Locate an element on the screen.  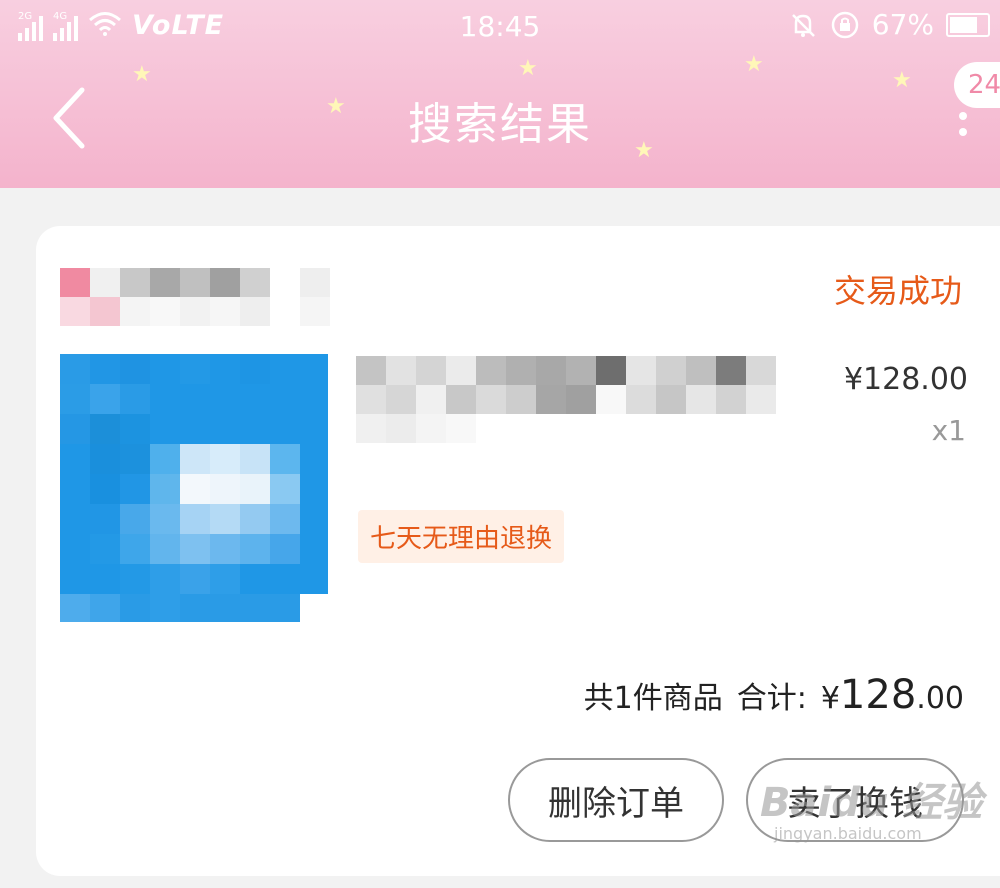
total-amount: ¥128.00 is located at coordinates (892, 695).